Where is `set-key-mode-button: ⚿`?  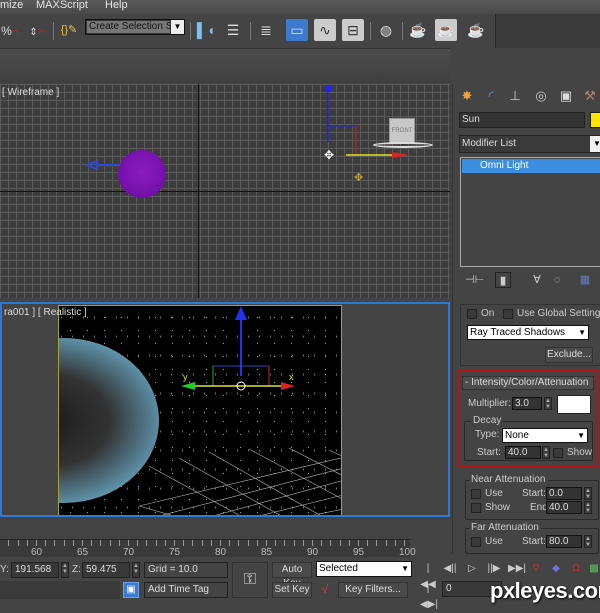 set-key-mode-button: ⚿ is located at coordinates (250, 580).